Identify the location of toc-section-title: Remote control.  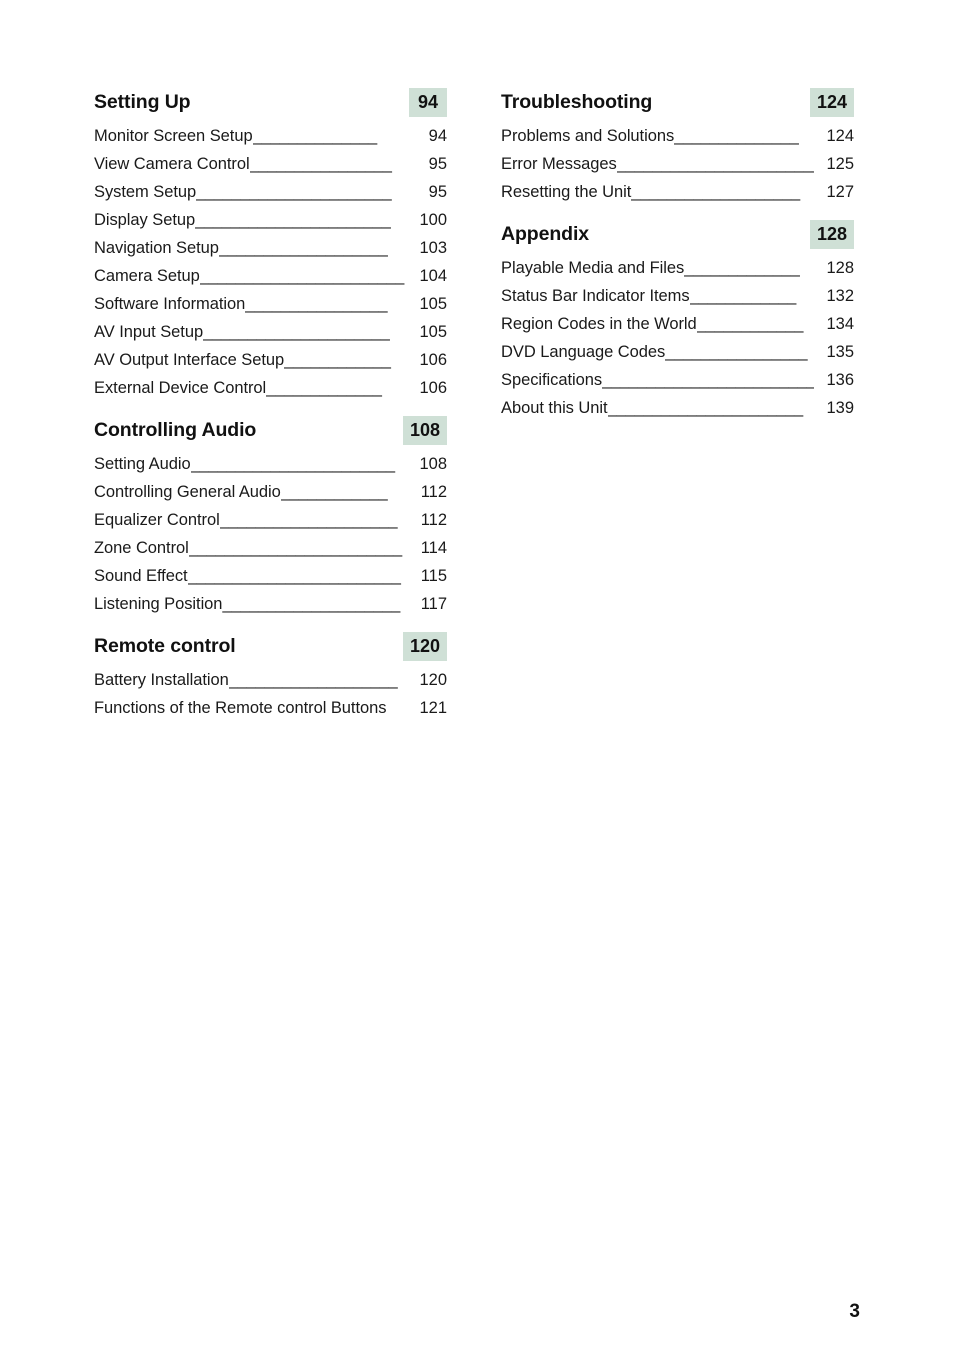
(165, 646).